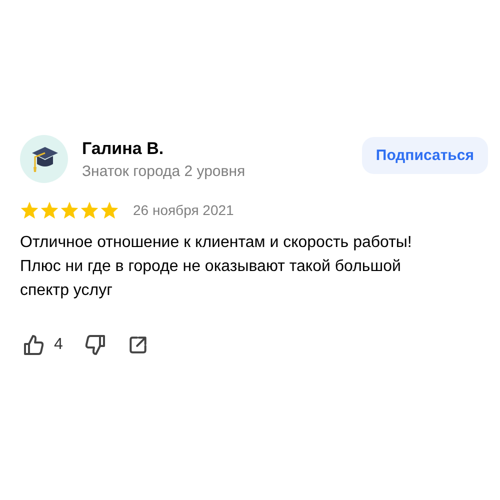 This screenshot has width=500, height=500. Describe the element at coordinates (164, 171) in the screenshot. I see `author-level: Знаток города 2 уровня` at that location.